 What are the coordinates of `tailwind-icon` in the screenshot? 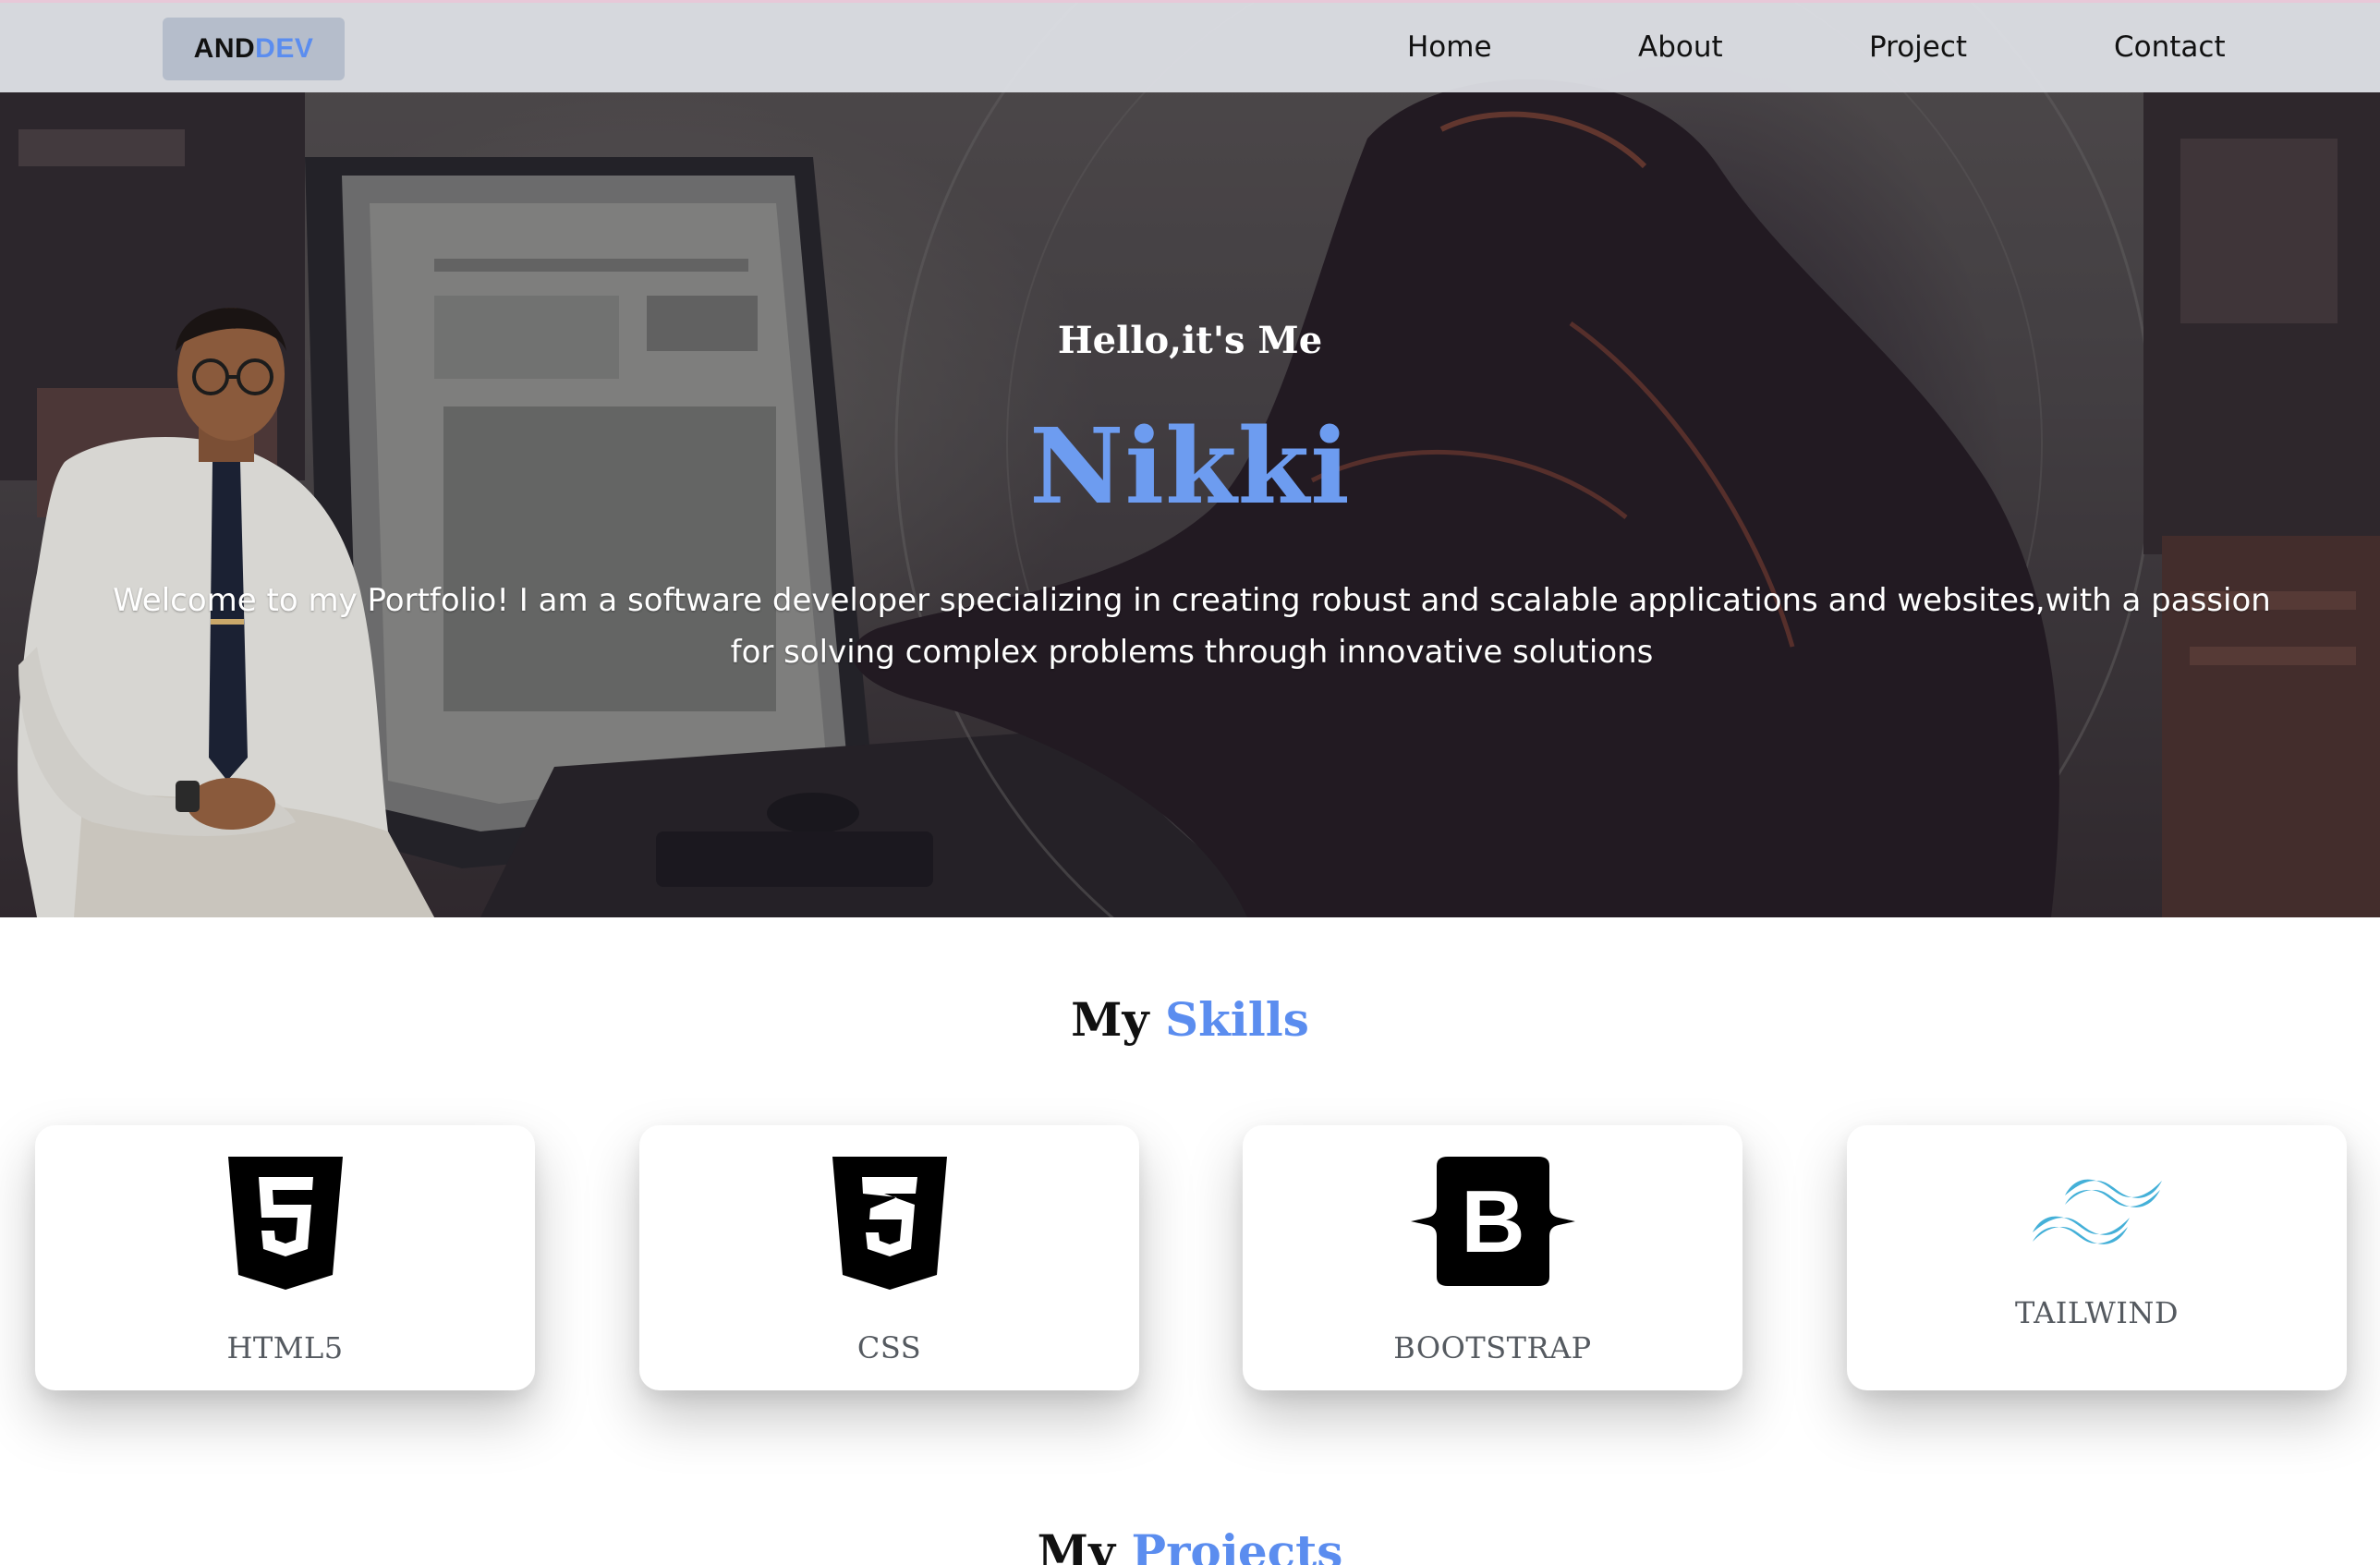 It's located at (2097, 1211).